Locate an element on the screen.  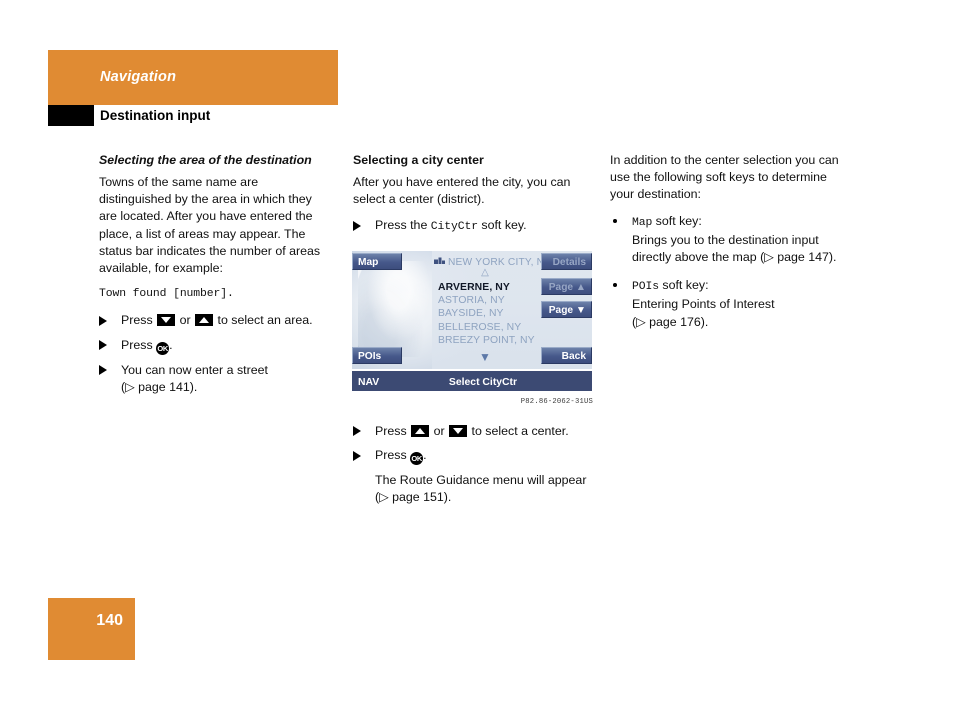
figure-caption: P82.86-2062-31US is located at coordinates (556, 401).